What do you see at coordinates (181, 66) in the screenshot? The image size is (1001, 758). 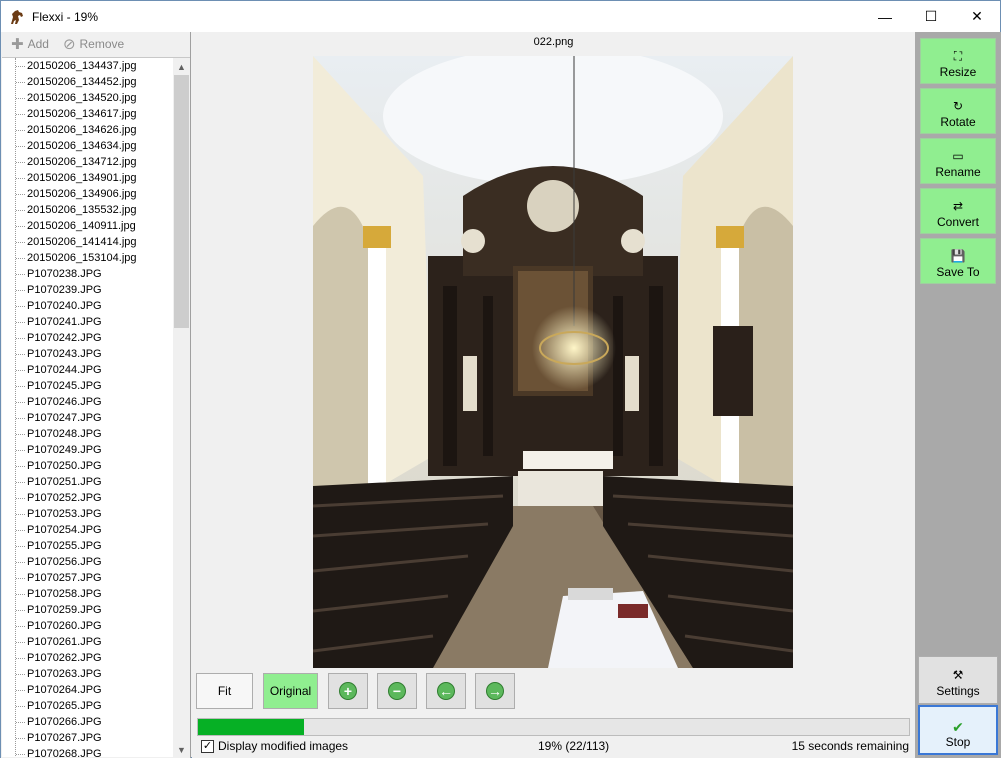 I see `scroll-up-arrow-icon: ▲` at bounding box center [181, 66].